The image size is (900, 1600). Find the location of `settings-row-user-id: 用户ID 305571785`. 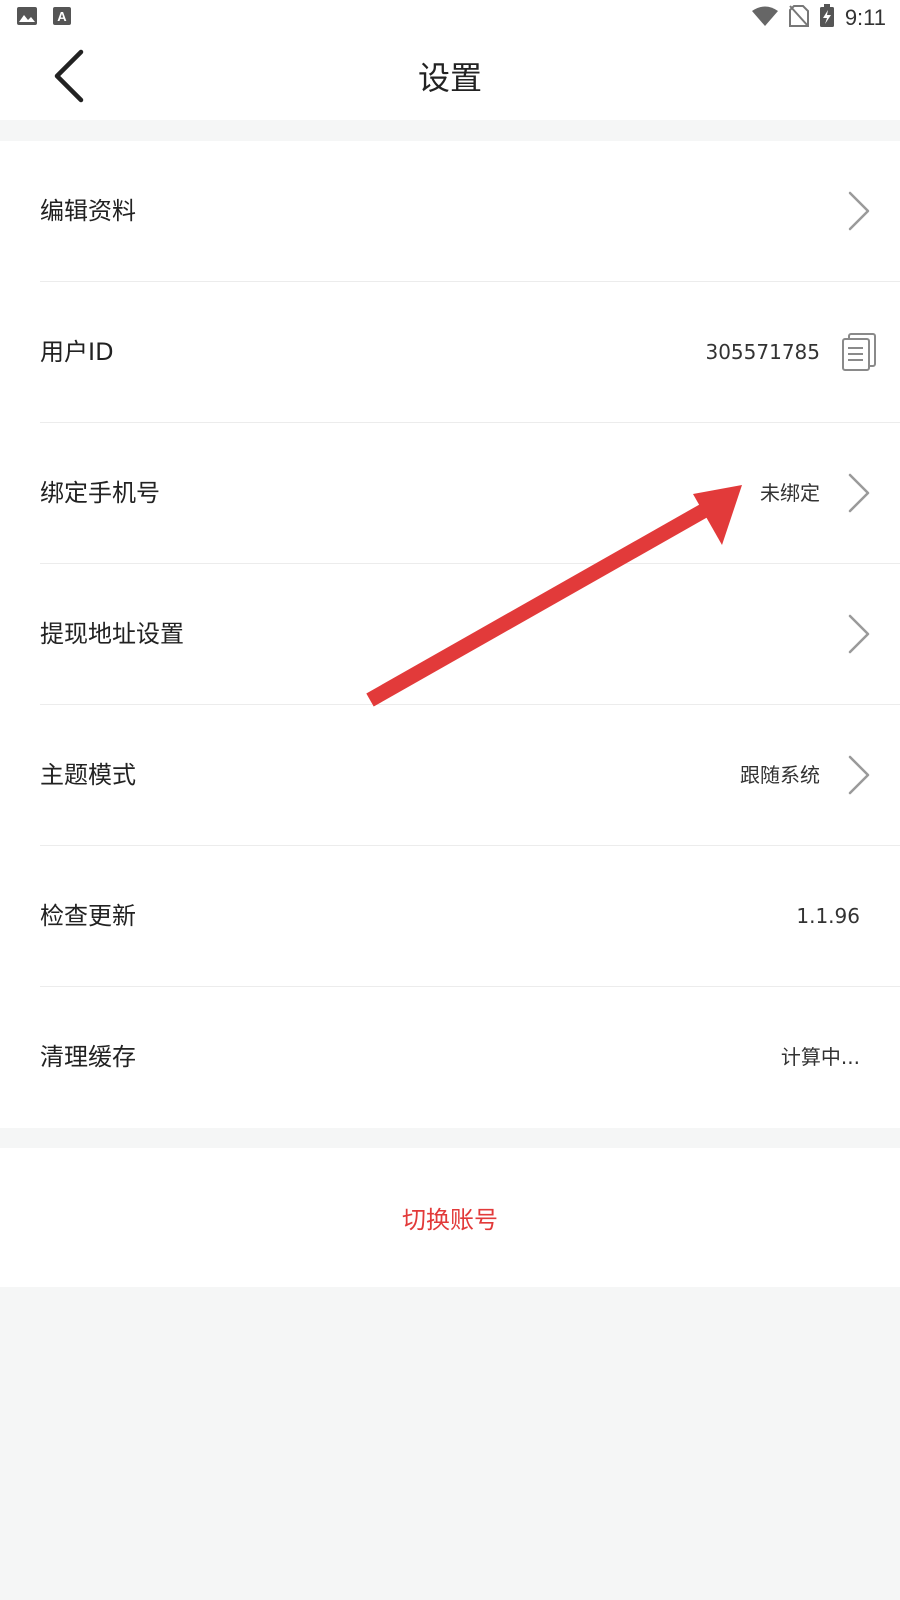

settings-row-user-id: 用户ID 305571785 is located at coordinates (450, 352).